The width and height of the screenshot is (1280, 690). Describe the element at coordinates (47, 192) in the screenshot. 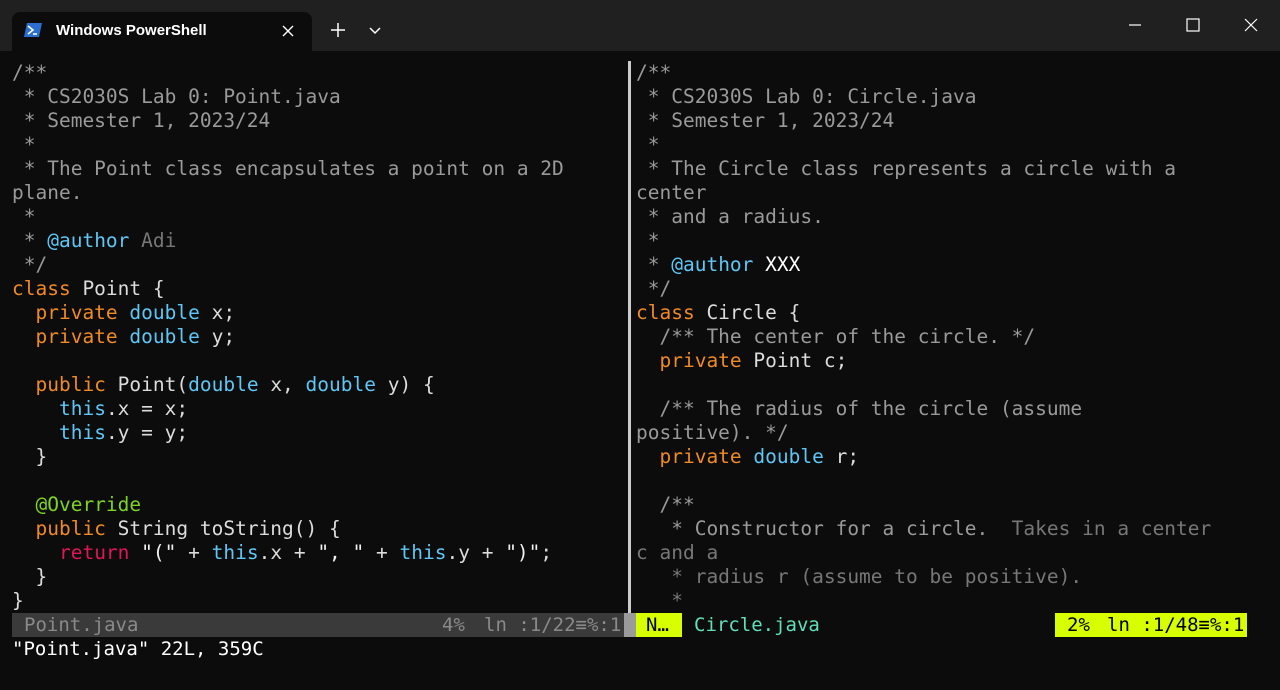

I see `code-line: plane.` at that location.